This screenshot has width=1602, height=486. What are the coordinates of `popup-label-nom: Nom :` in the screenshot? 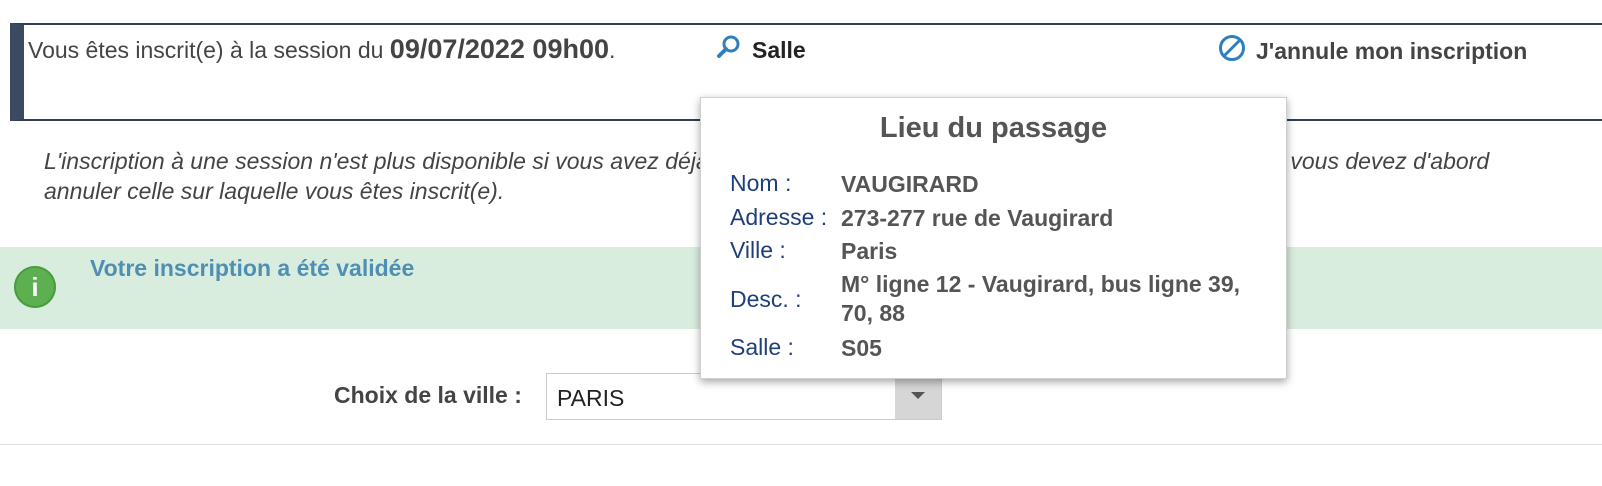 It's located at (761, 183).